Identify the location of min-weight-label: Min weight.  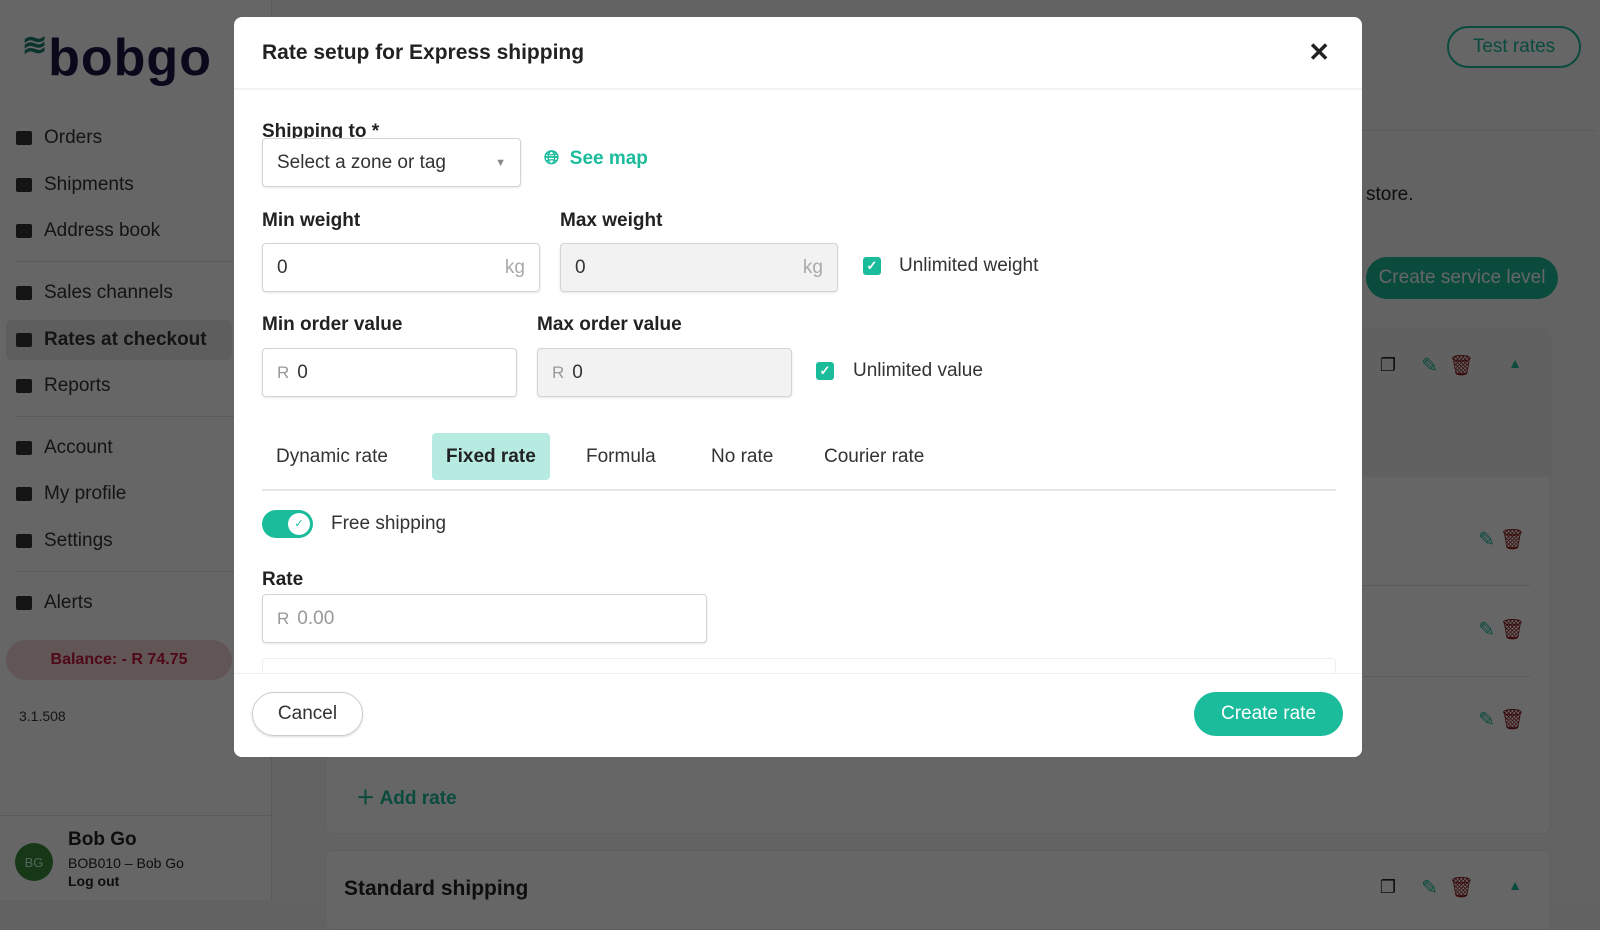
(311, 220).